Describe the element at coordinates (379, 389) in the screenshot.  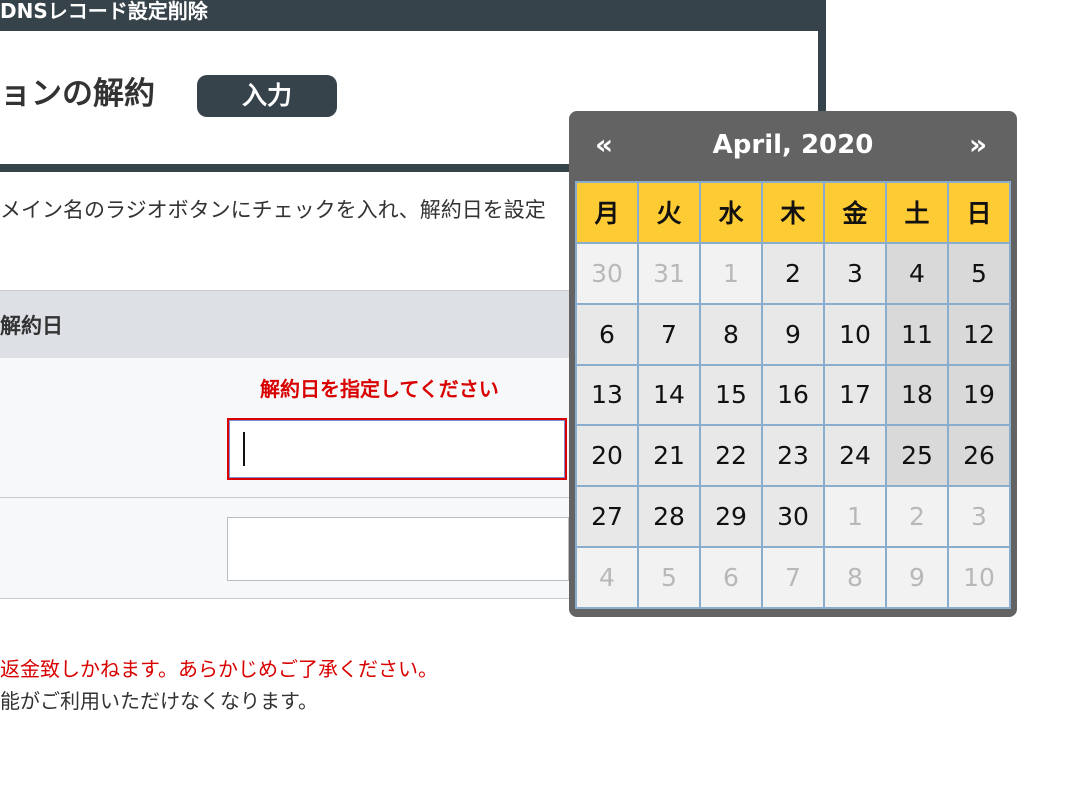
I see `error-message: 解約日を指定してください` at that location.